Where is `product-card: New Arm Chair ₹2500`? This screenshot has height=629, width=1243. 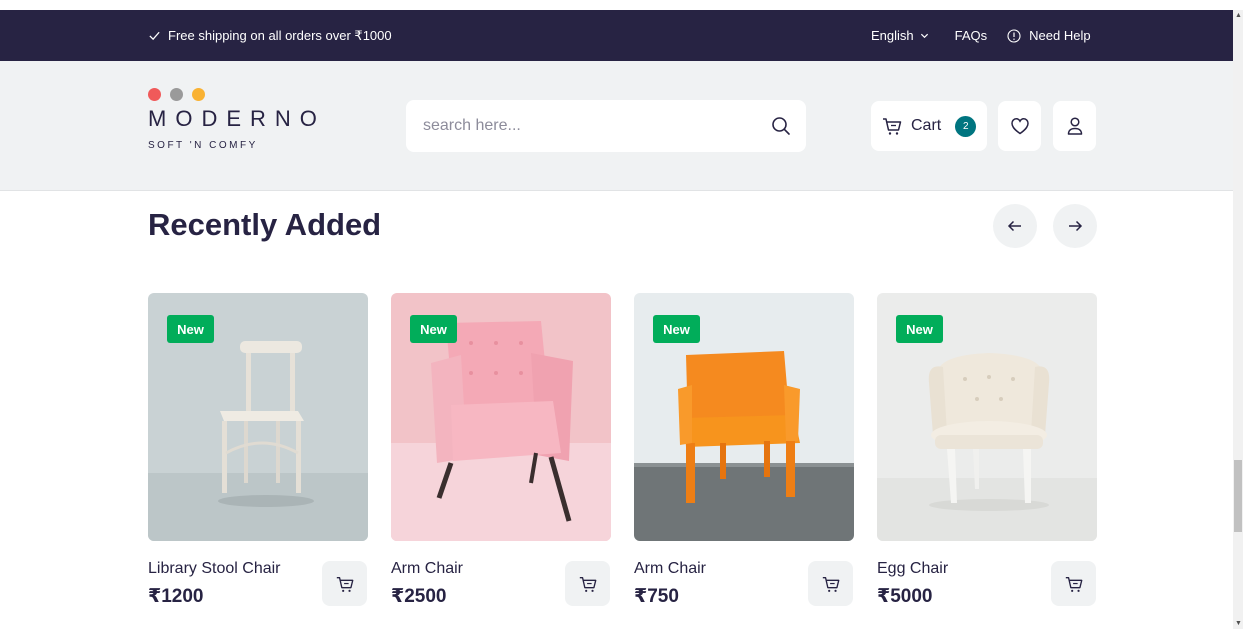
product-card: New Arm Chair ₹2500 is located at coordinates (501, 450).